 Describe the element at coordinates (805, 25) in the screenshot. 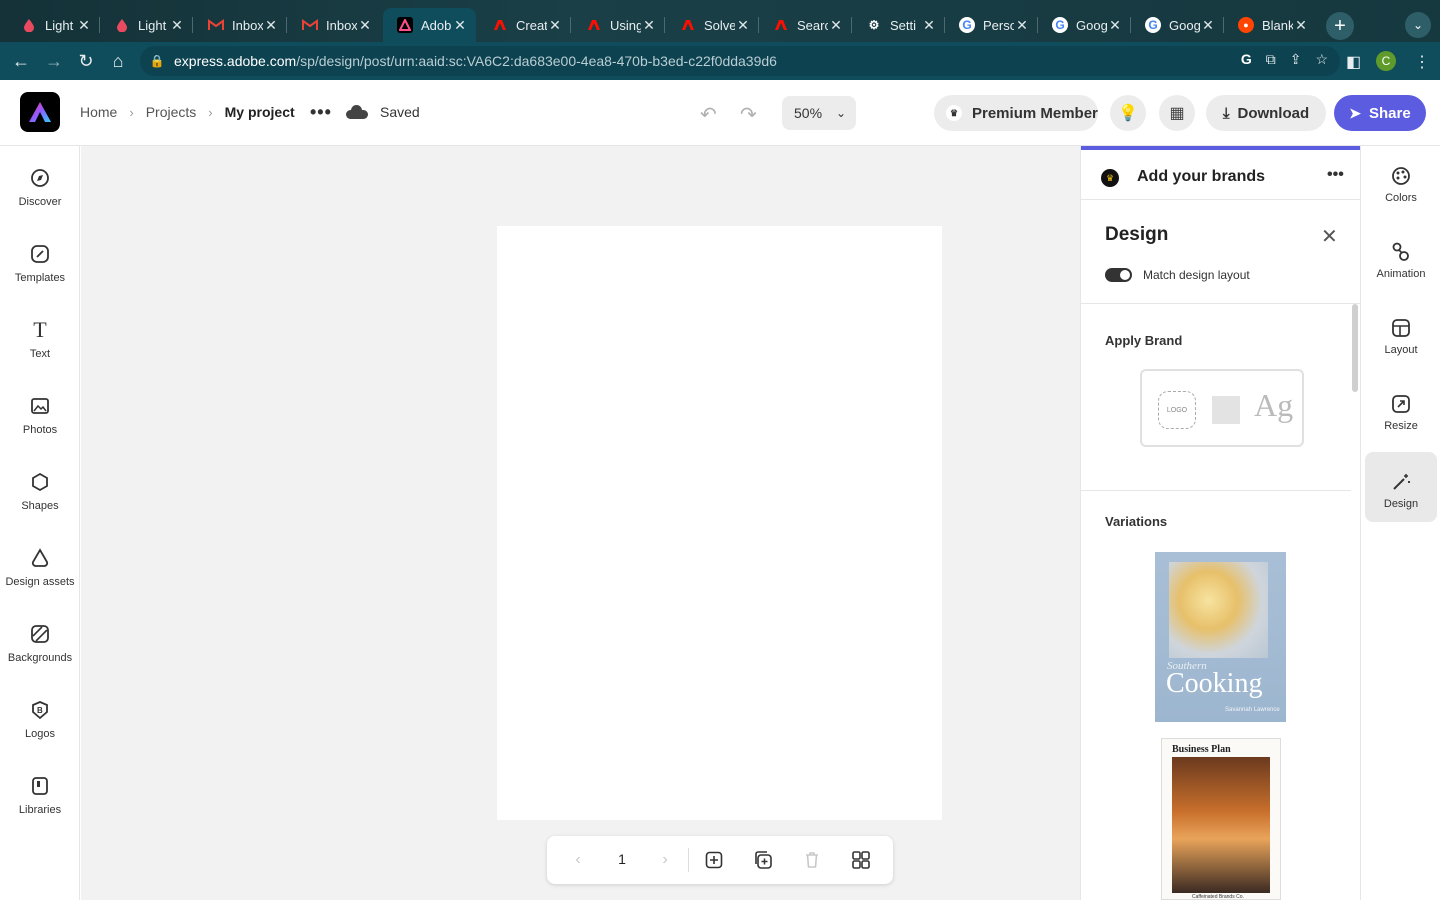

I see `browser-tab: Searc ✕` at that location.